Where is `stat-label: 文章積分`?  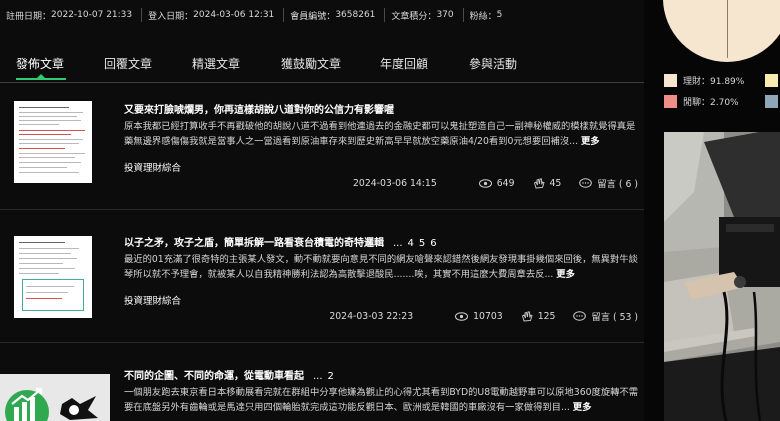 stat-label: 文章積分 is located at coordinates (409, 16).